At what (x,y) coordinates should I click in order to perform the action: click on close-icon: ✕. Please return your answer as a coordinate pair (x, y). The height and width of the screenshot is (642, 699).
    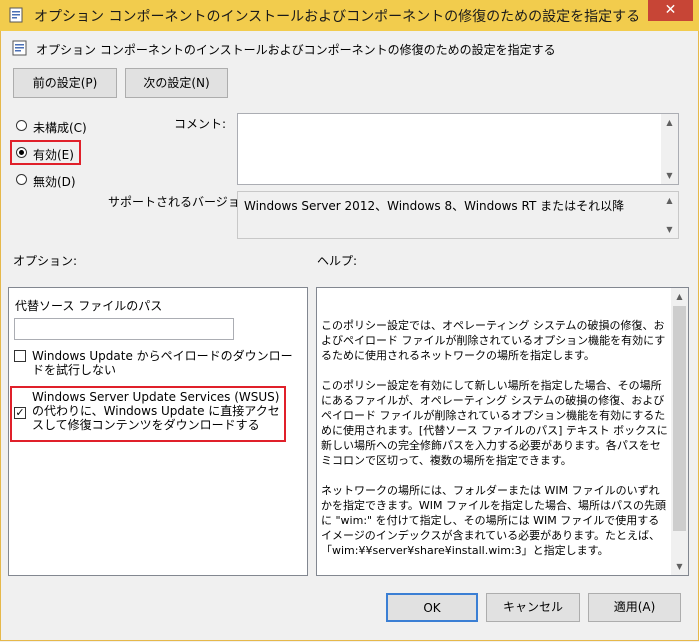
    Looking at the image, I should click on (670, 10).